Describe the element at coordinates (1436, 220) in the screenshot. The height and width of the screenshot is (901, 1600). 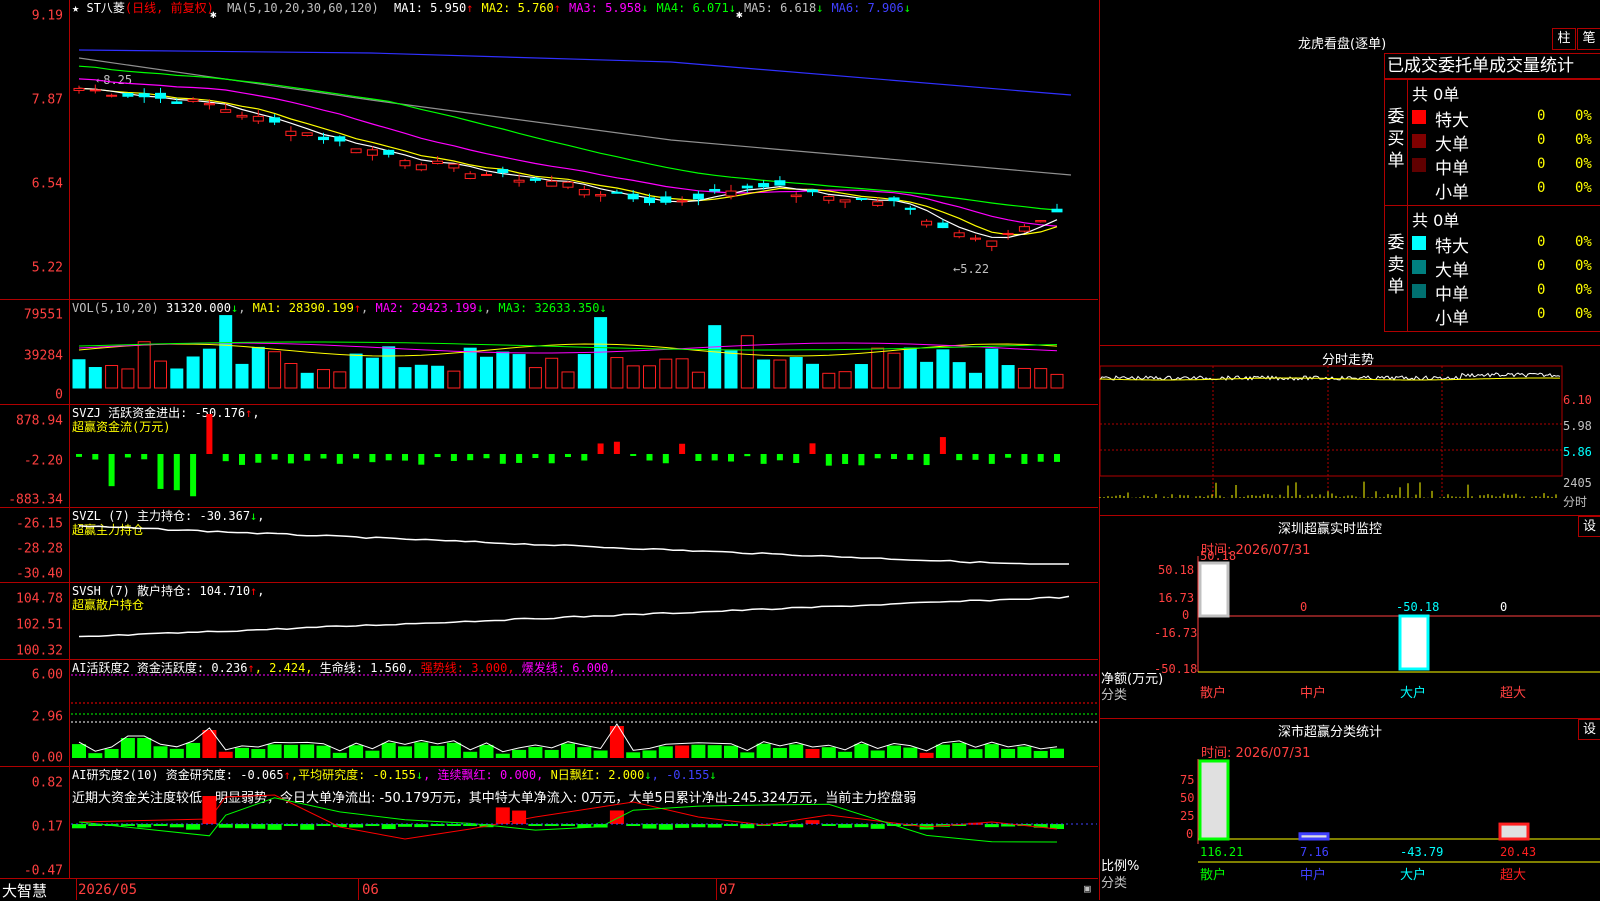
I see `sell-total: 共 0单` at that location.